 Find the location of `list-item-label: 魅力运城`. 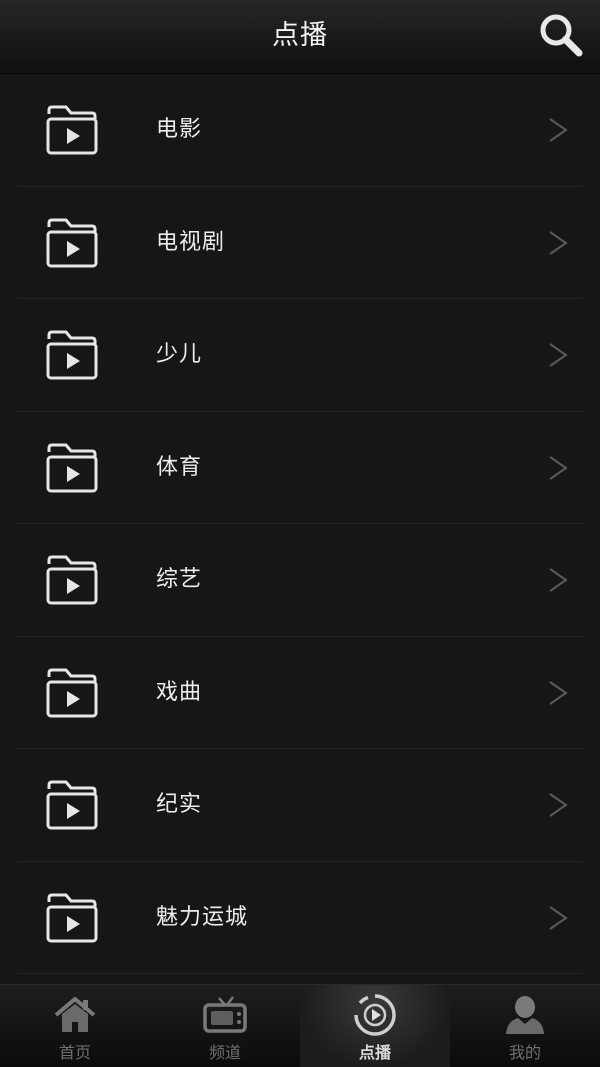

list-item-label: 魅力运城 is located at coordinates (202, 917).